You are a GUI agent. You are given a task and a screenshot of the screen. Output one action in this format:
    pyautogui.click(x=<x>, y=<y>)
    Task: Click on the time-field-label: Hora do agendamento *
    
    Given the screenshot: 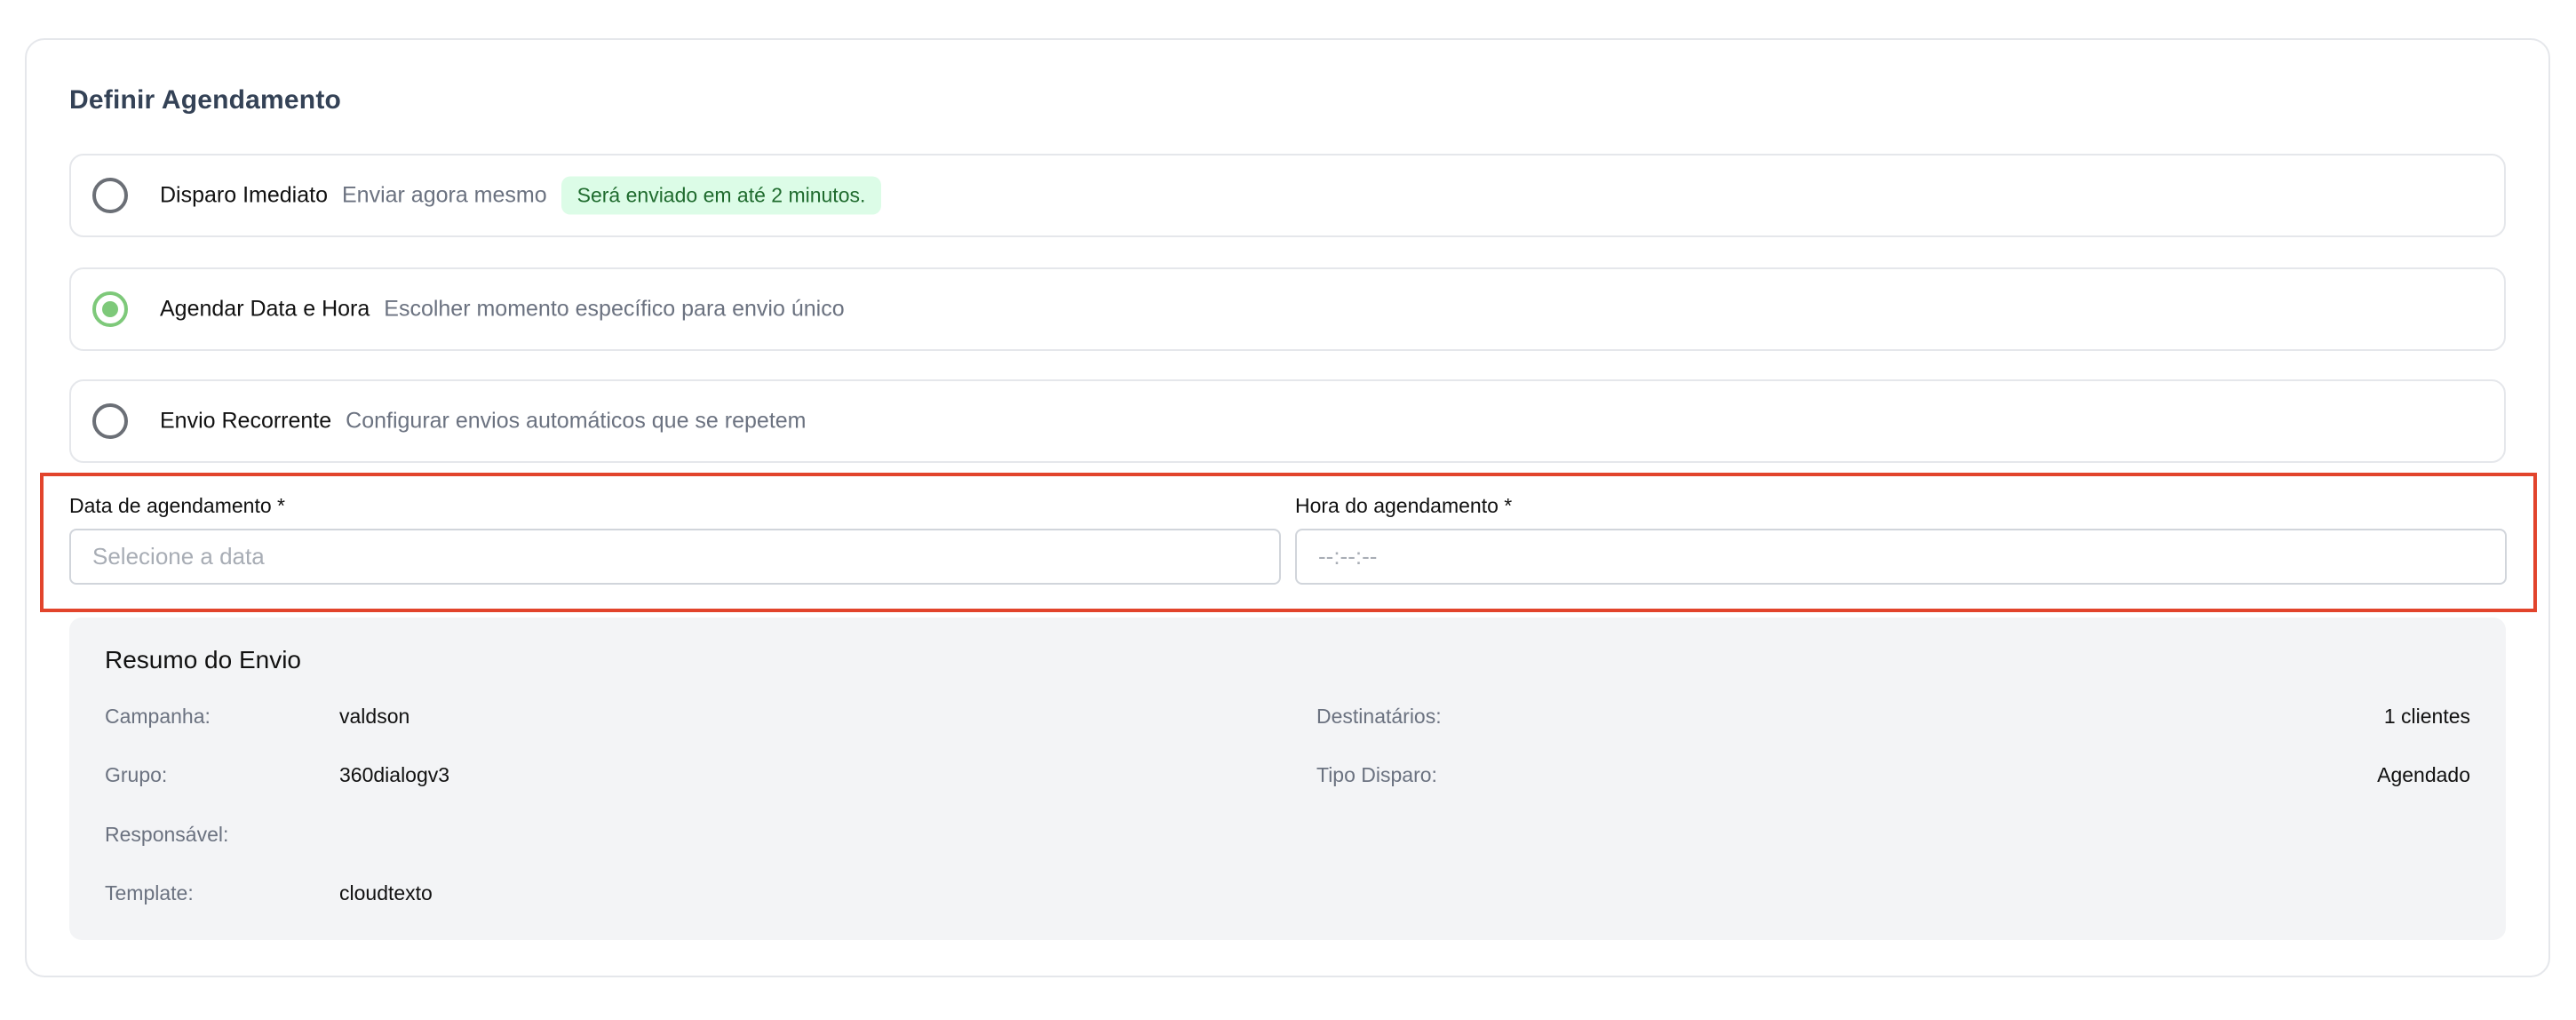 What is the action you would take?
    pyautogui.click(x=1404, y=505)
    